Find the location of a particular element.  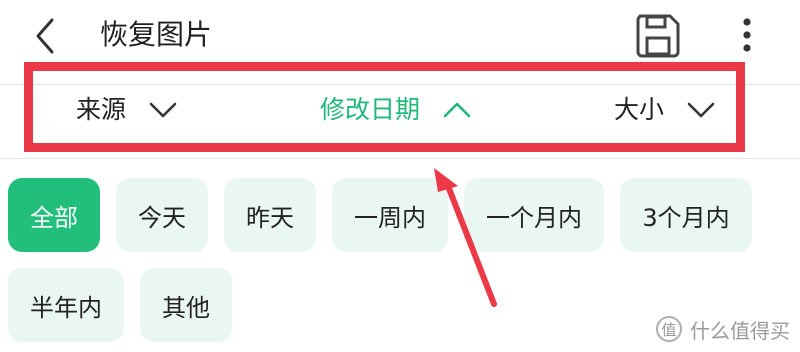

more-vertical-icon is located at coordinates (747, 35).